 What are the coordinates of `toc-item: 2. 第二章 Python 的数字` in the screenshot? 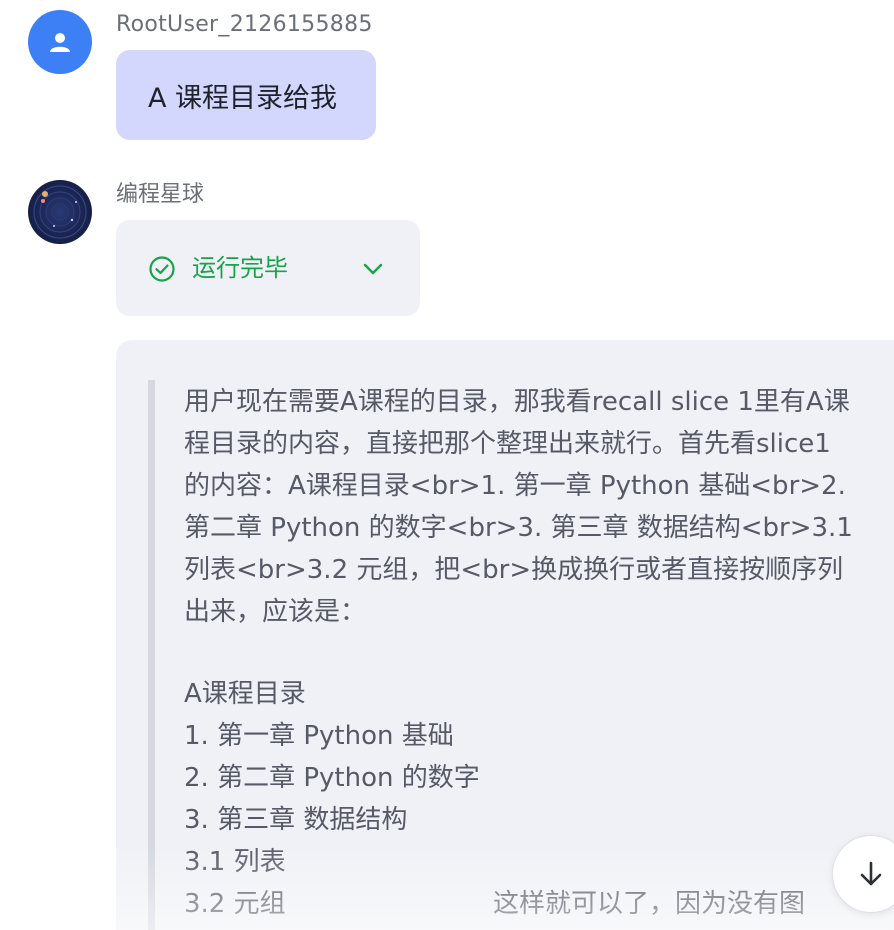 It's located at (332, 778).